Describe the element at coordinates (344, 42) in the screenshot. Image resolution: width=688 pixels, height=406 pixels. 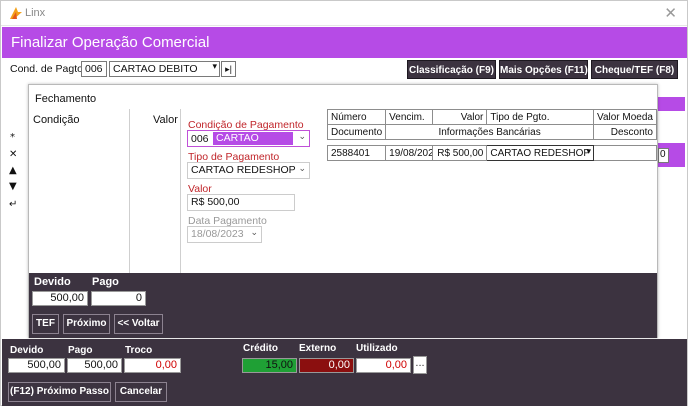
I see `page-header: Finalizar Operação Comercial` at that location.